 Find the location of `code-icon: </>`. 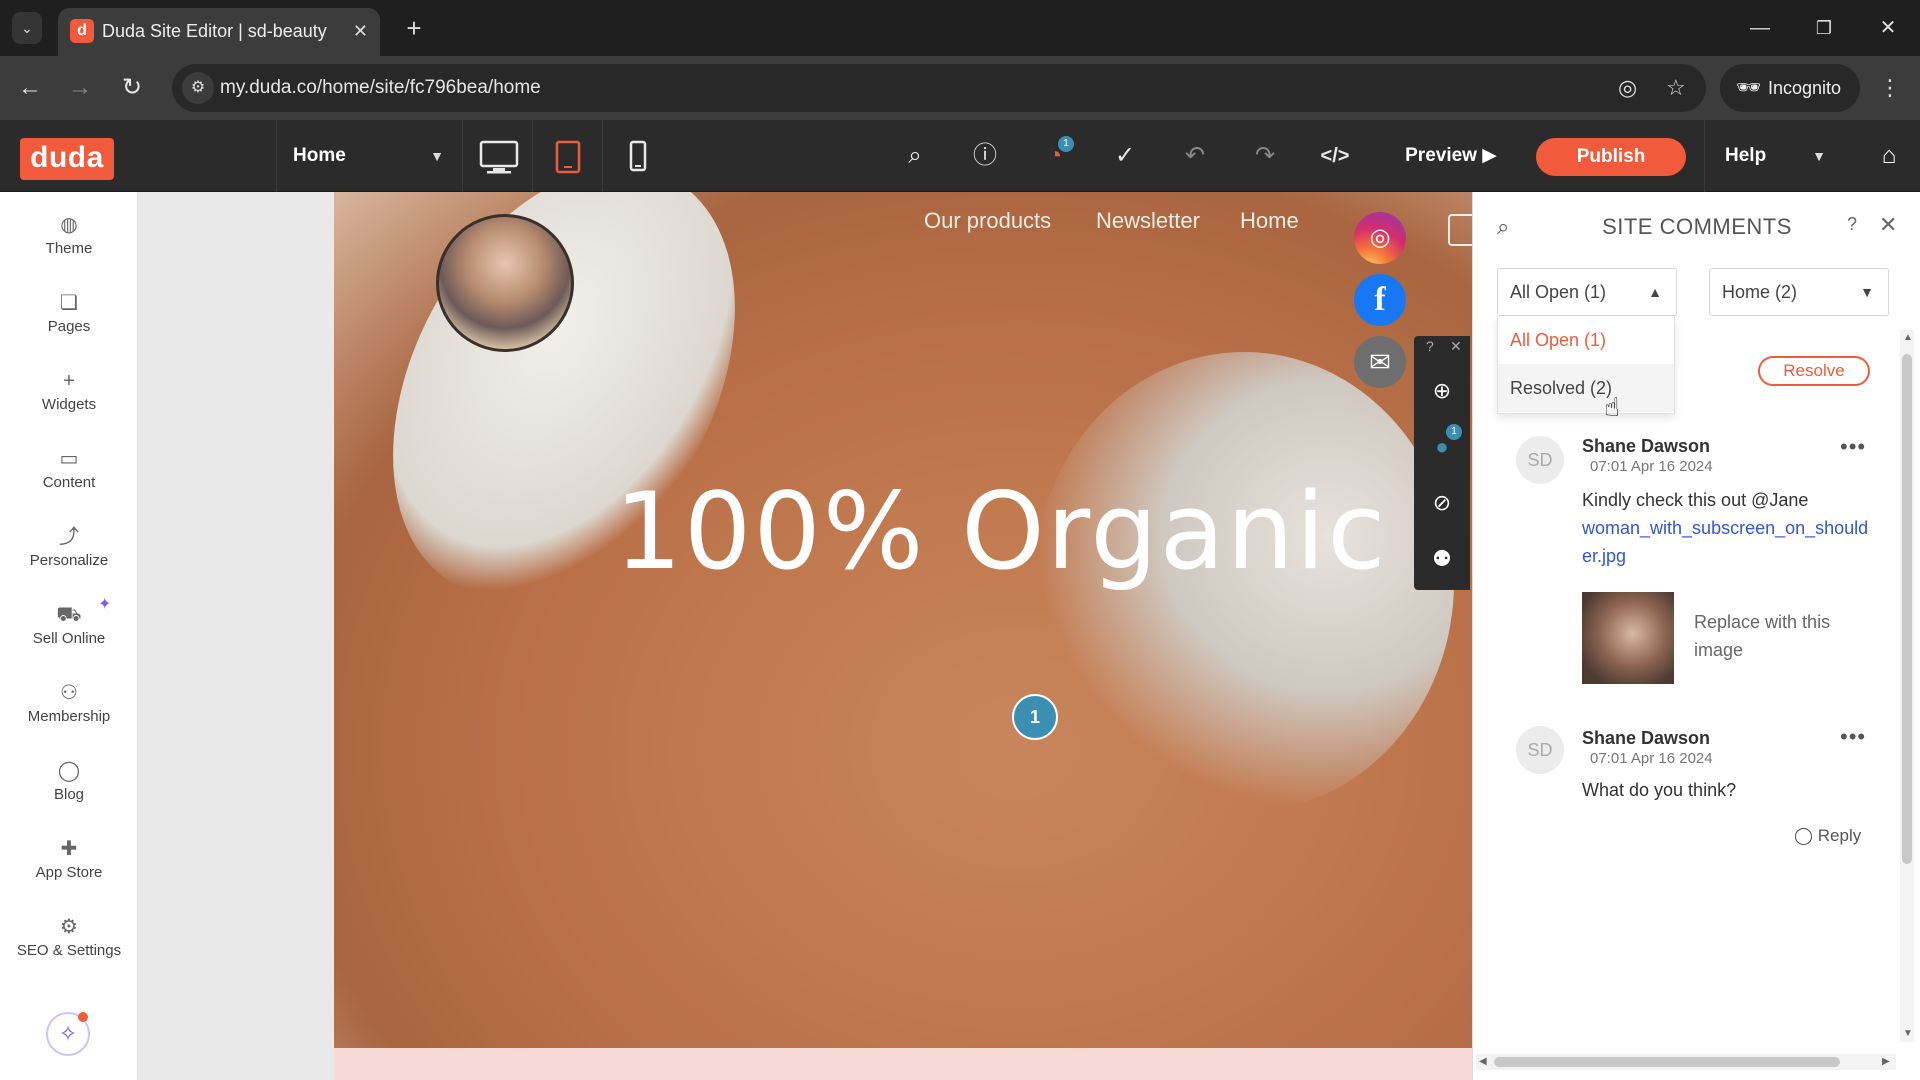

code-icon: </> is located at coordinates (1335, 156).